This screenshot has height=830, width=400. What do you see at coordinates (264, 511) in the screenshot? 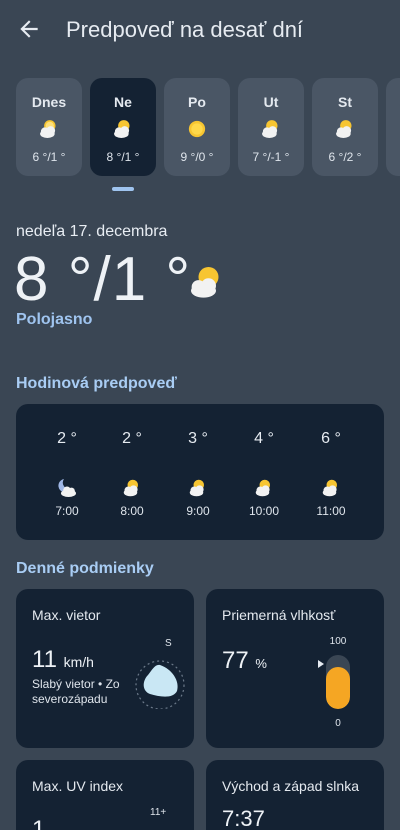
I see `hourly-time: 10:00` at bounding box center [264, 511].